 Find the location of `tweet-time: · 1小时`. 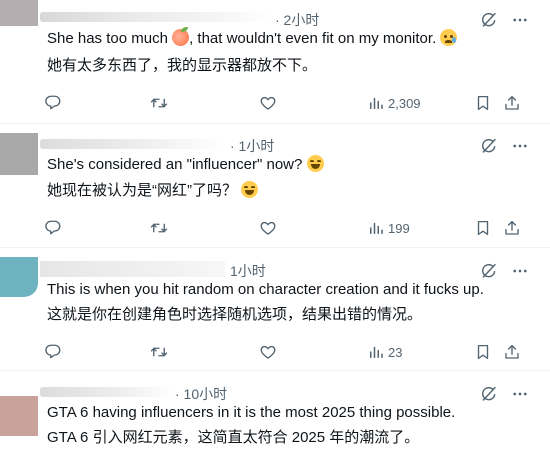

tweet-time: · 1小时 is located at coordinates (252, 146).